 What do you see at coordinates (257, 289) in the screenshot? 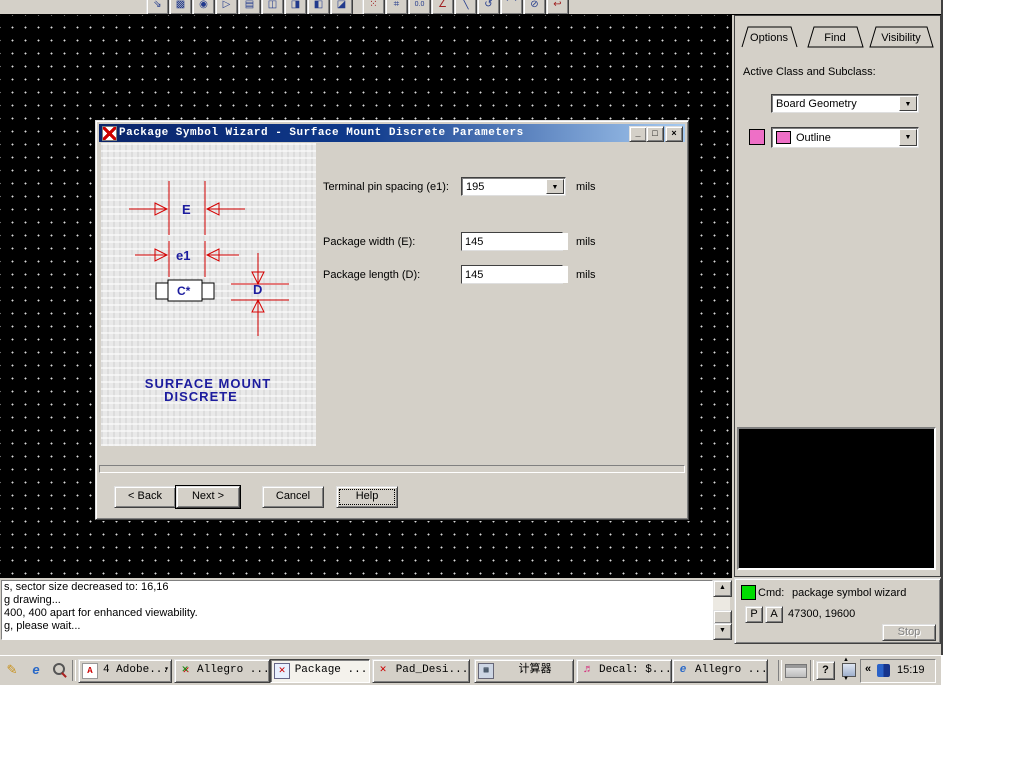
I see `diagram-label-d: D` at bounding box center [257, 289].